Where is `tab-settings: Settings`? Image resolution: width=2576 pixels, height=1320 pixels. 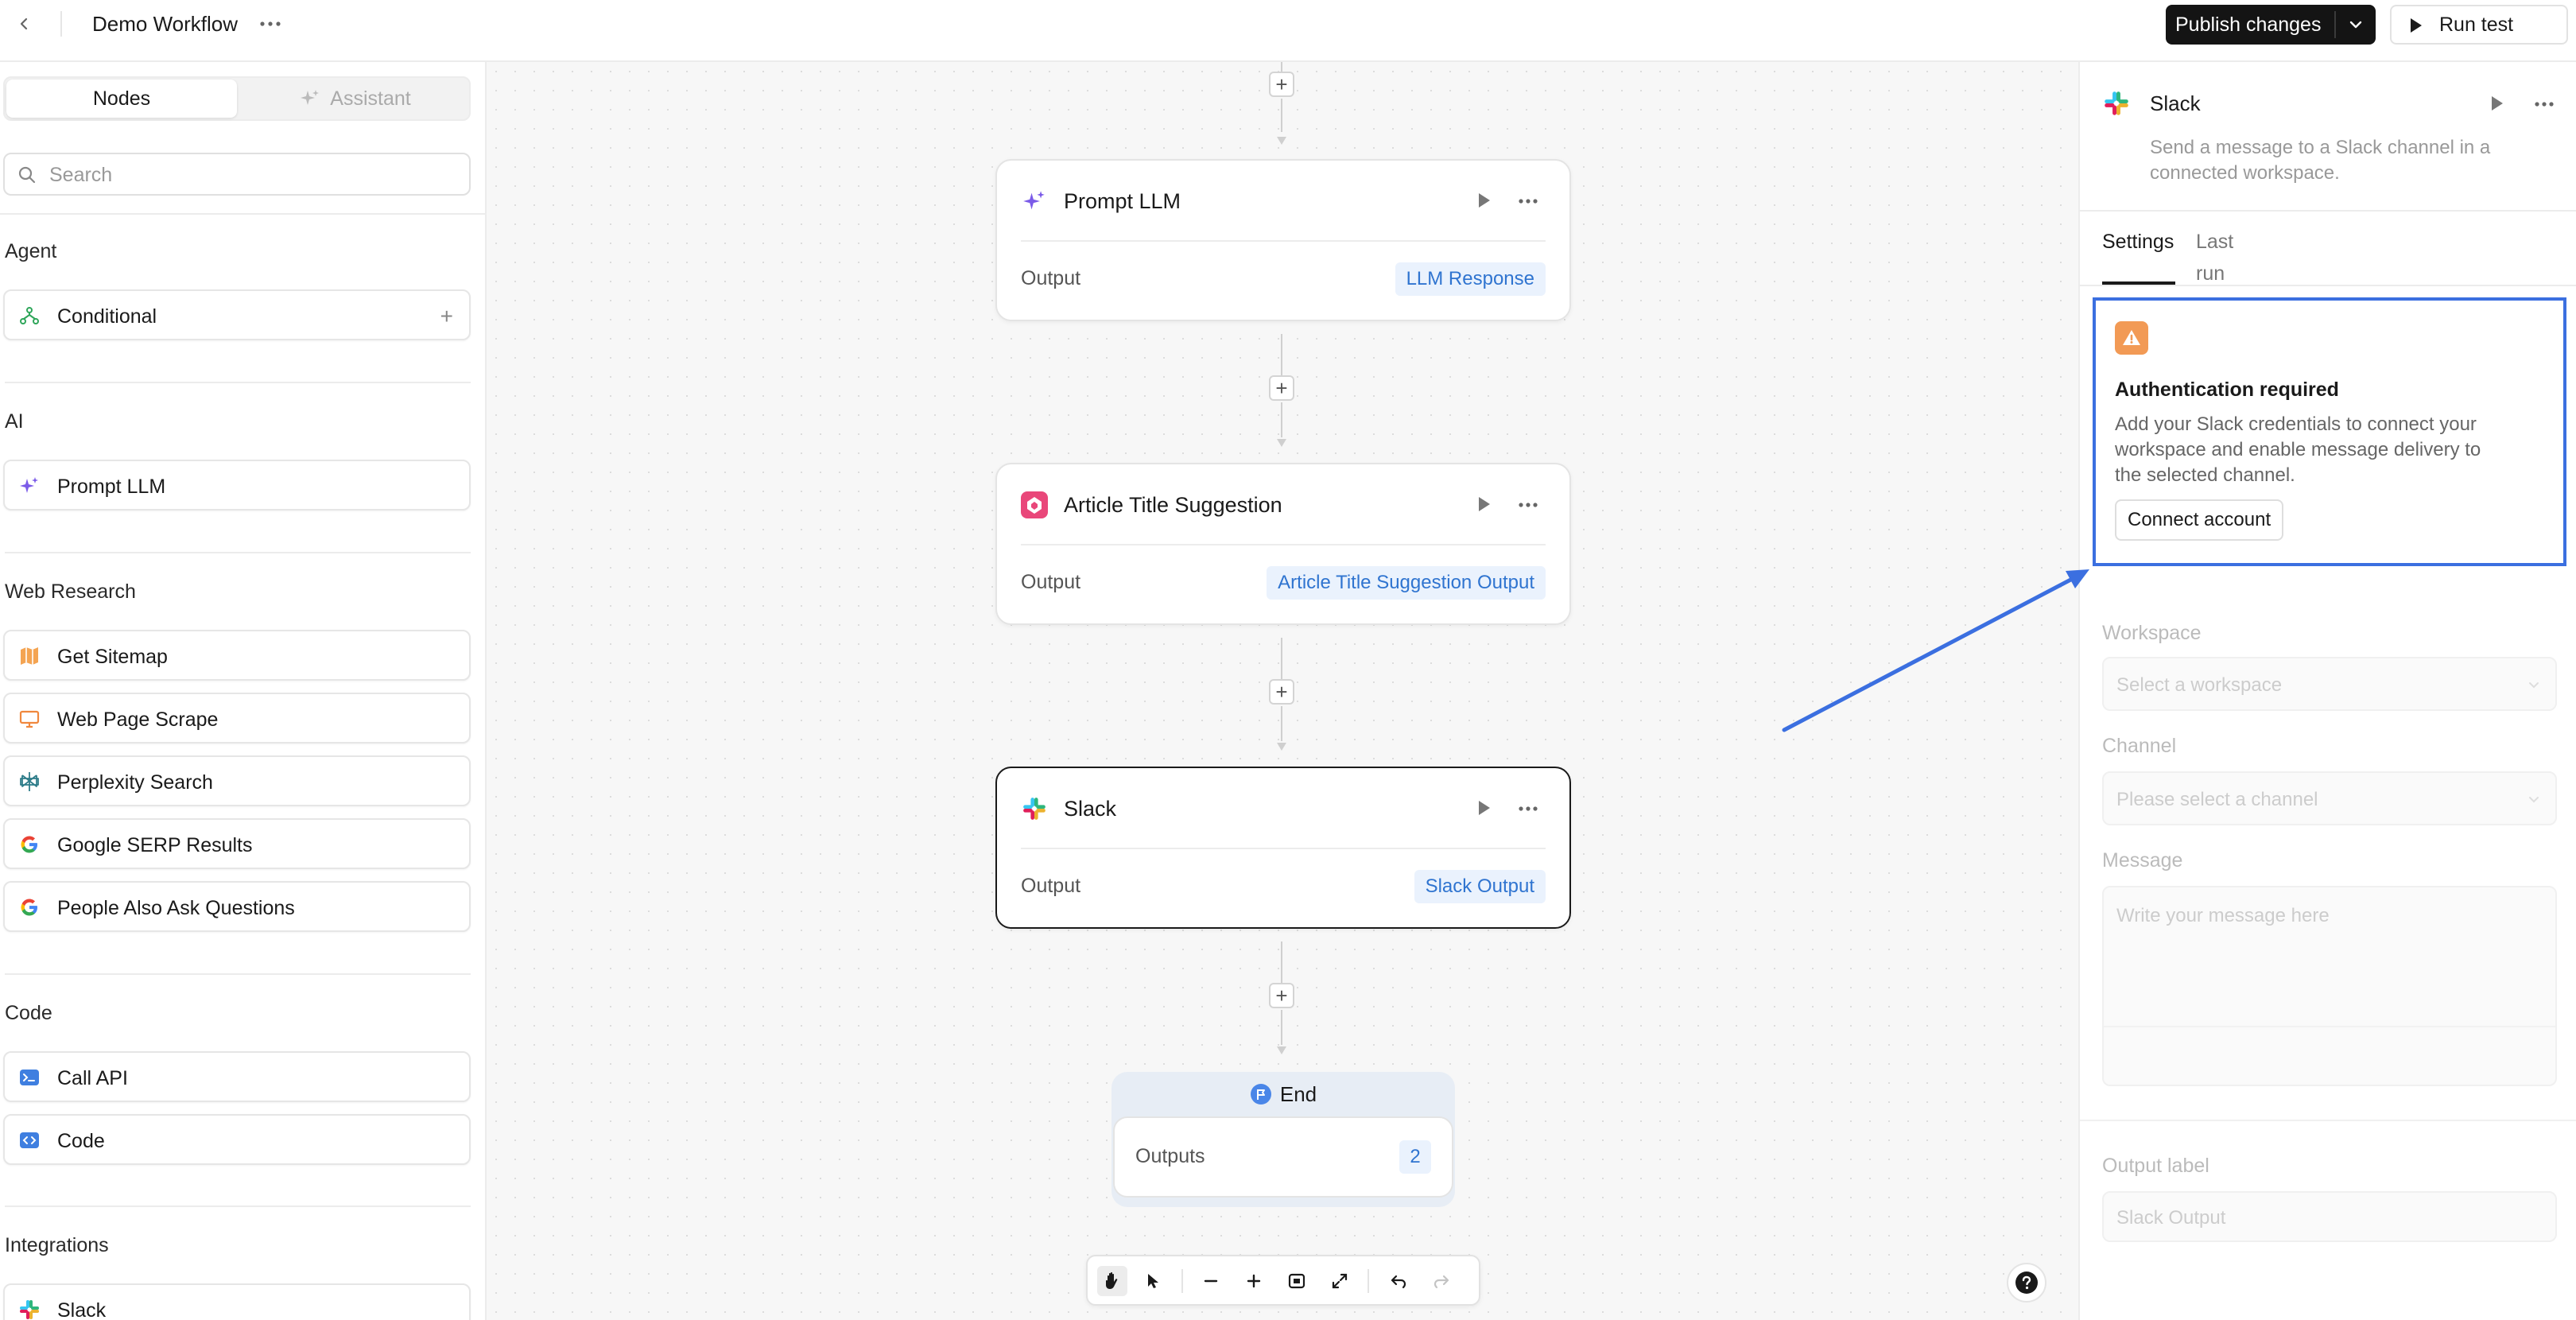 tab-settings: Settings is located at coordinates (2138, 255).